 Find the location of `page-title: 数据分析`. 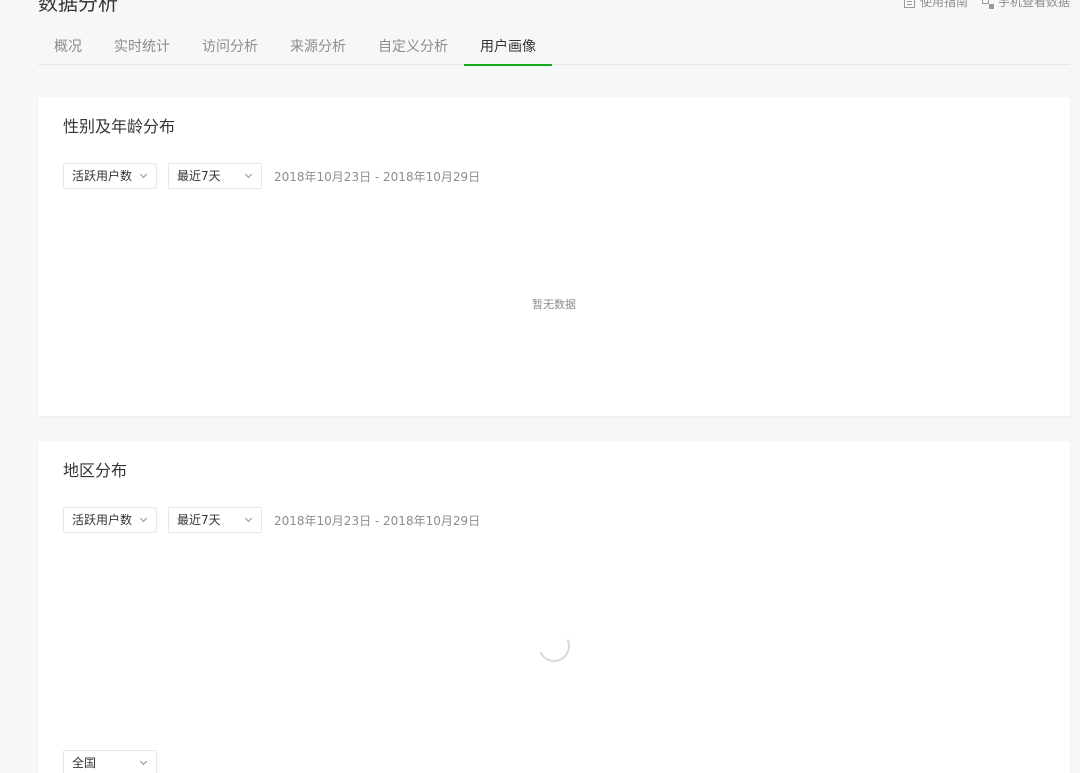

page-title: 数据分析 is located at coordinates (78, 7).